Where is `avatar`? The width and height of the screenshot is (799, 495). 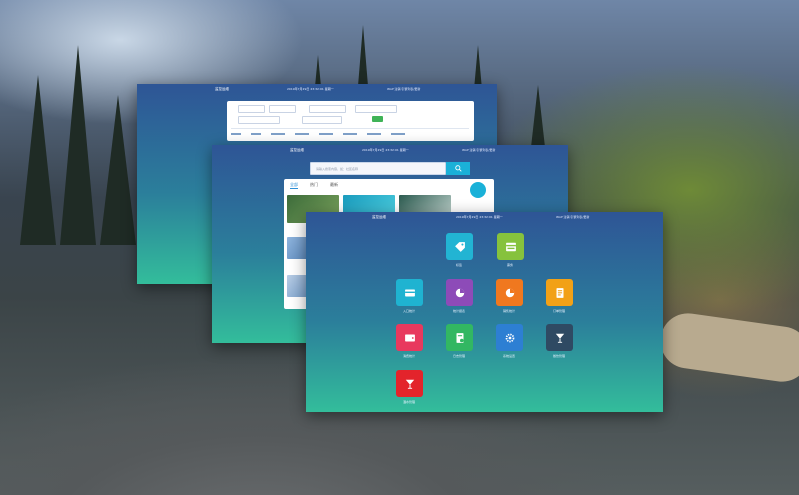 avatar is located at coordinates (478, 190).